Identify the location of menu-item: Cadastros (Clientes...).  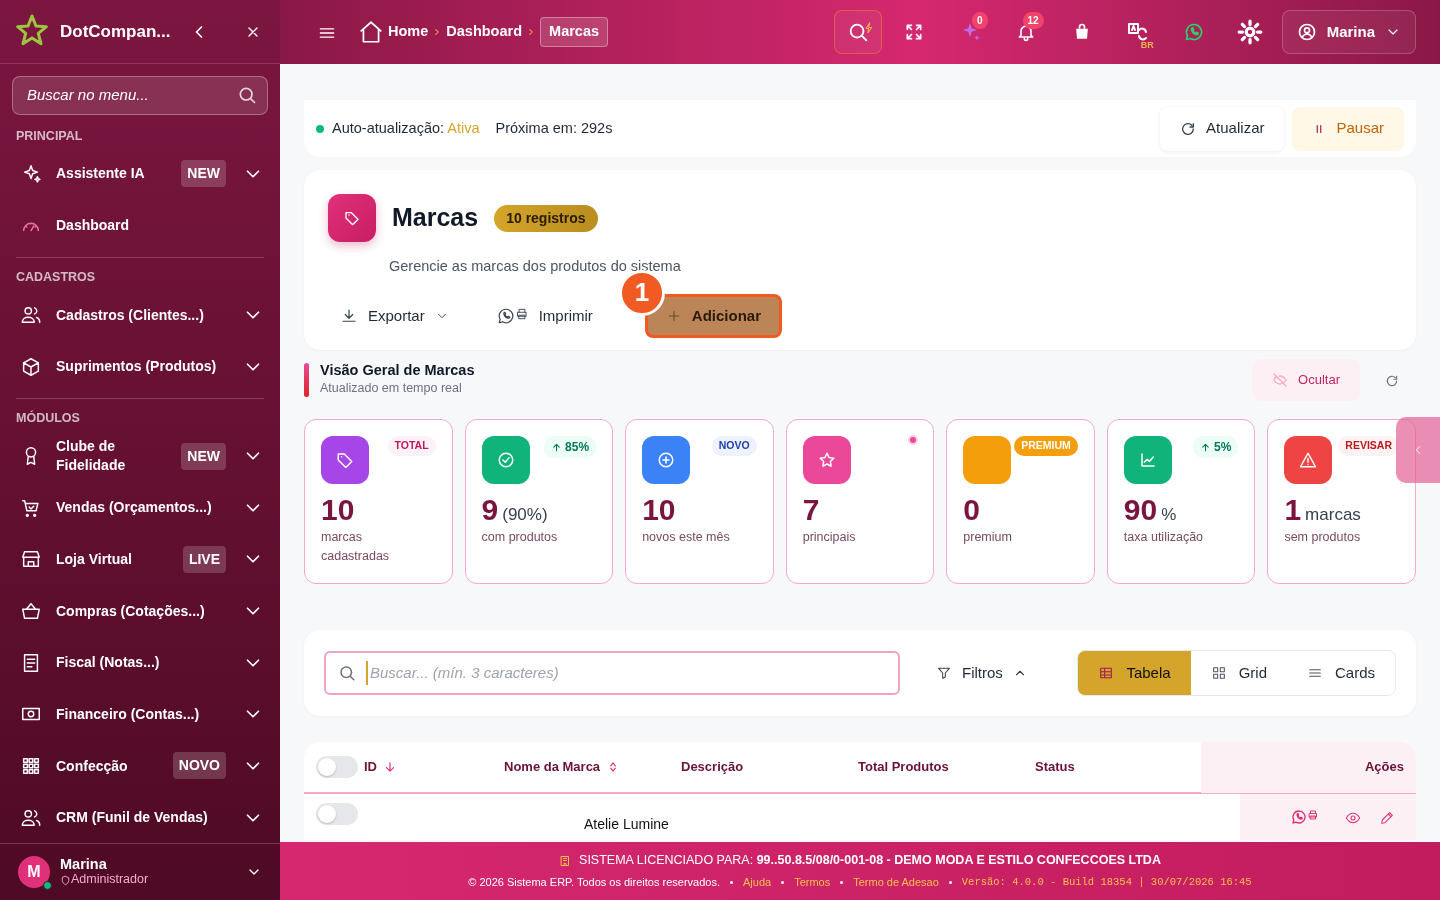
(123, 314).